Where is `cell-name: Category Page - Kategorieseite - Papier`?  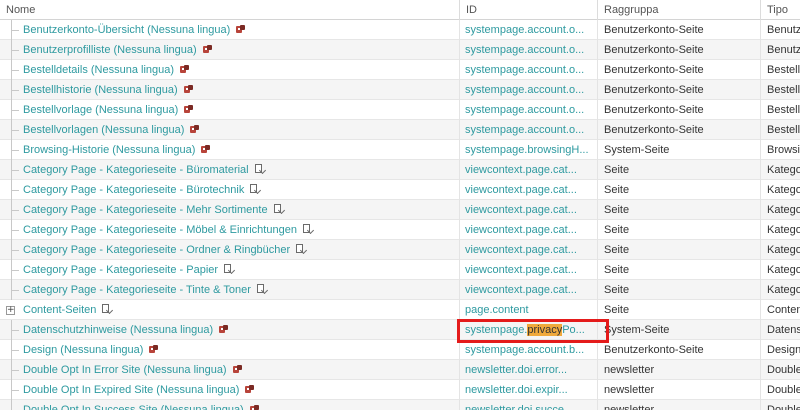 cell-name: Category Page - Kategorieseite - Papier is located at coordinates (230, 270).